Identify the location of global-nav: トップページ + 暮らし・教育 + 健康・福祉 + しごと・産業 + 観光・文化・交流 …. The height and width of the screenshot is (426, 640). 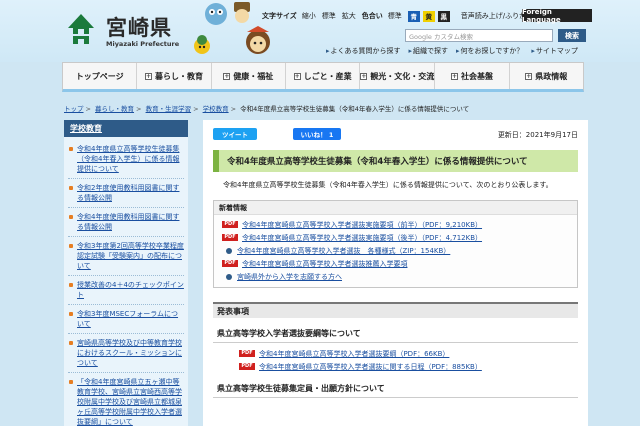
(323, 77).